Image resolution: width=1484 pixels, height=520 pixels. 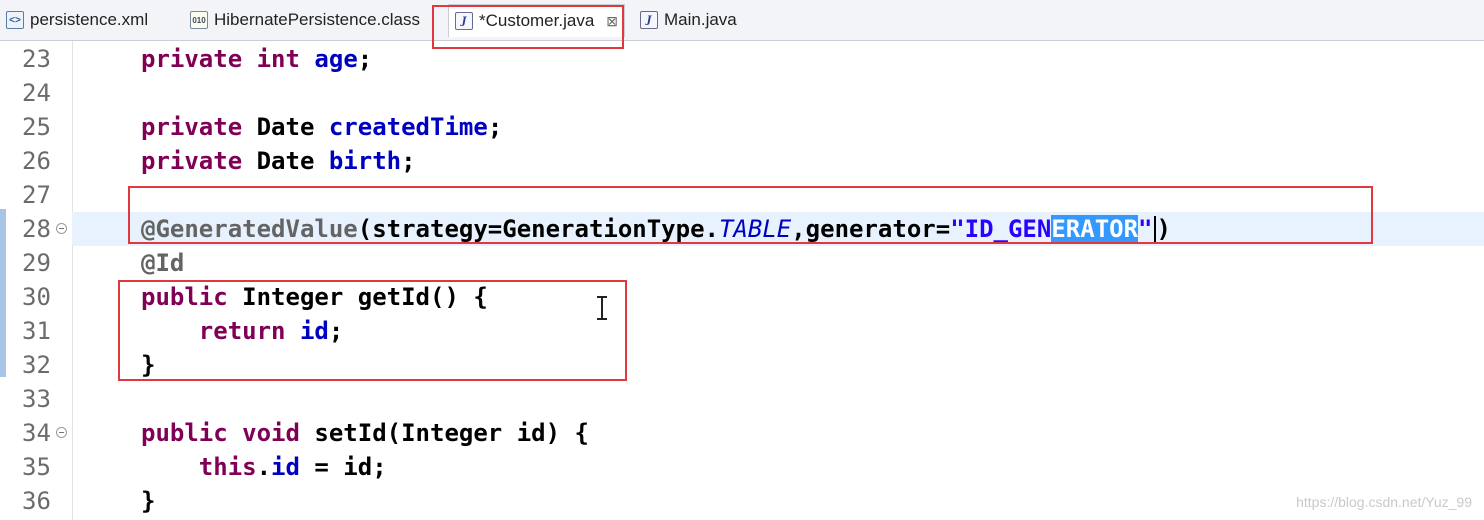 I want to click on code-line: 29 @Id, so click(x=742, y=263).